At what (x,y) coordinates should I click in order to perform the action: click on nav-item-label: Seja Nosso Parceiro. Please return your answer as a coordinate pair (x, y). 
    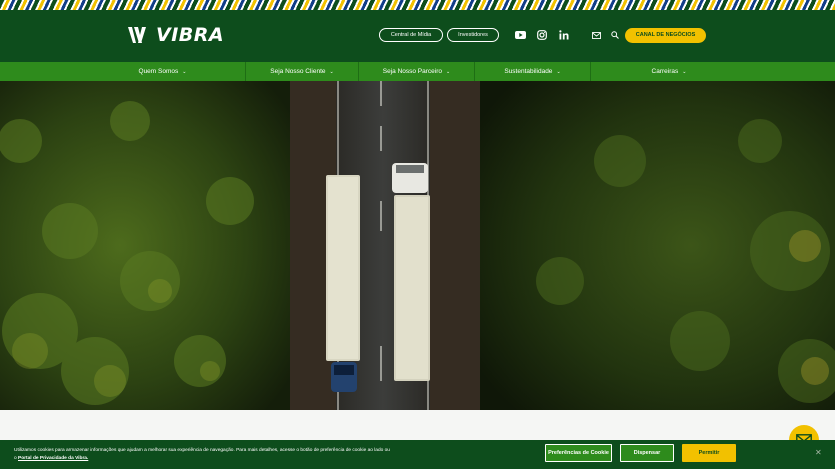
    Looking at the image, I should click on (412, 71).